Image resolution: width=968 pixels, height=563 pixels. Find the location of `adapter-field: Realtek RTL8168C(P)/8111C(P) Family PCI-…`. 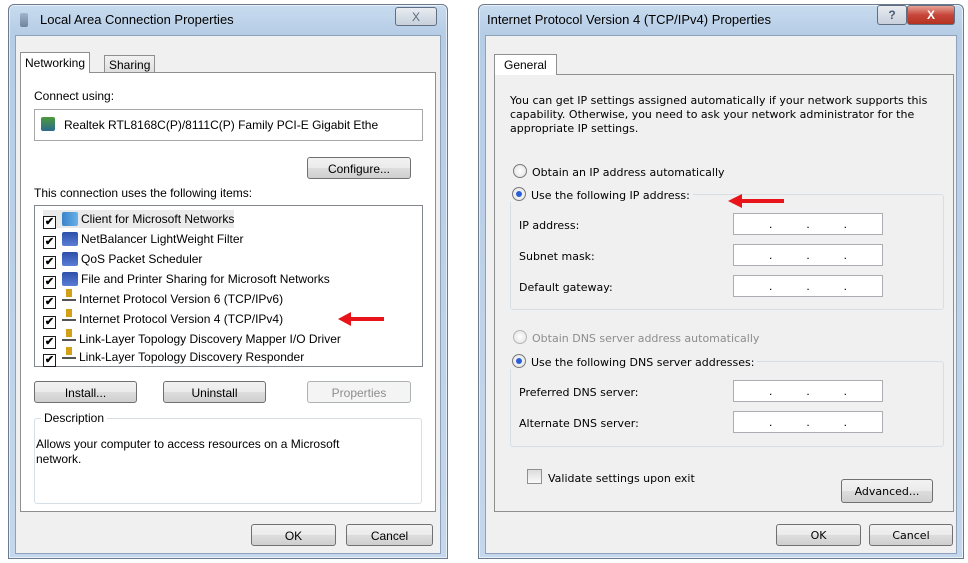

adapter-field: Realtek RTL8168C(P)/8111C(P) Family PCI-… is located at coordinates (228, 125).